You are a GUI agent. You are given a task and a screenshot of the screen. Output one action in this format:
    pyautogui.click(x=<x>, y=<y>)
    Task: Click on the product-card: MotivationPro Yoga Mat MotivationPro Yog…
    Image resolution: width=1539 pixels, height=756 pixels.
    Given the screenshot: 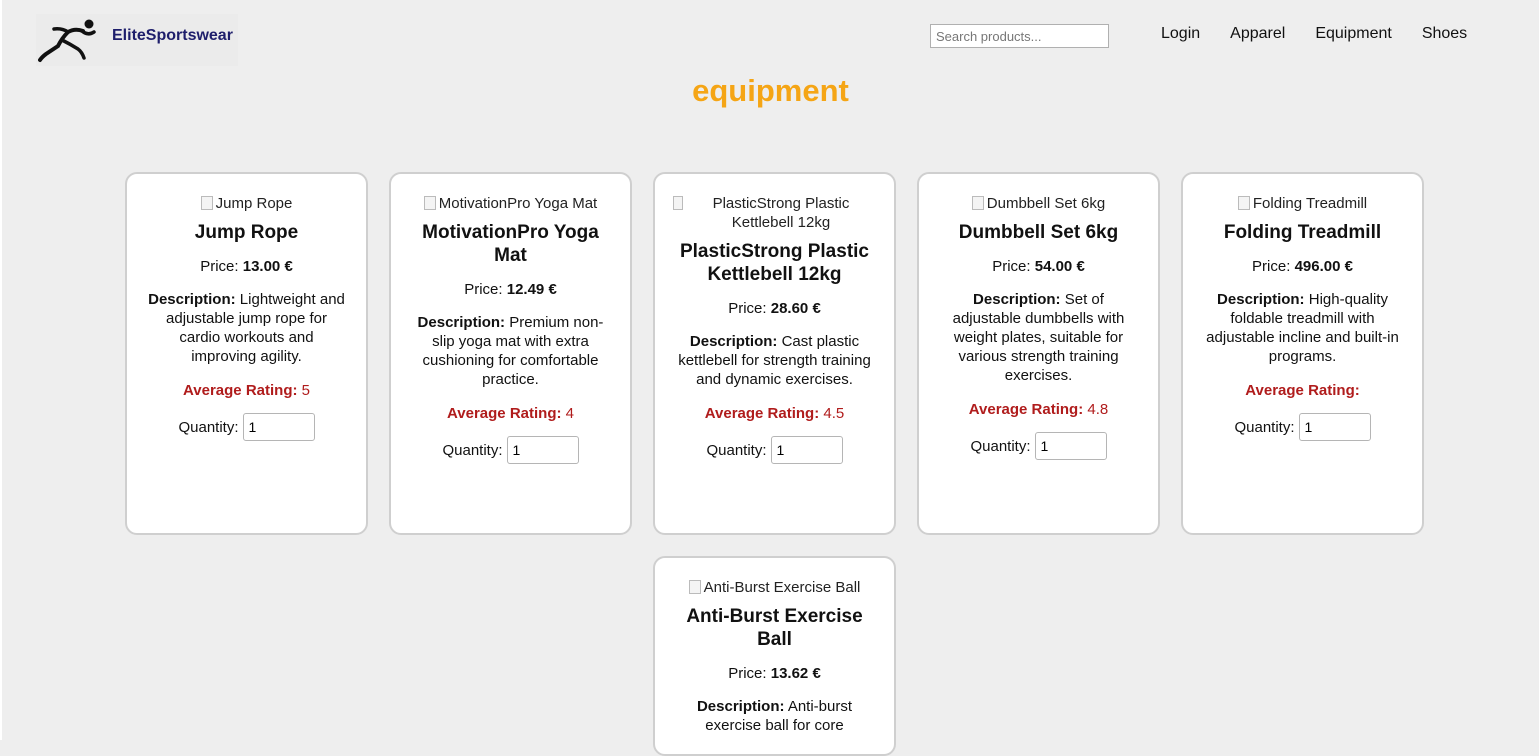 What is the action you would take?
    pyautogui.click(x=510, y=353)
    